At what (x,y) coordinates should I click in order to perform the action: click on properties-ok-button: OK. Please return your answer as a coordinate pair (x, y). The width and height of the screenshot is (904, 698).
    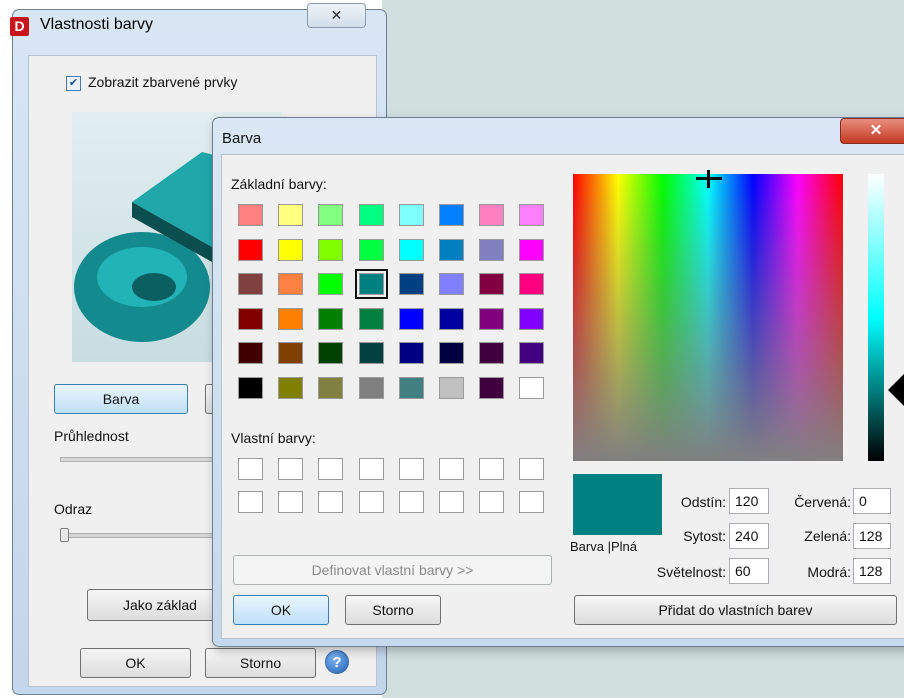
    Looking at the image, I should click on (135, 663).